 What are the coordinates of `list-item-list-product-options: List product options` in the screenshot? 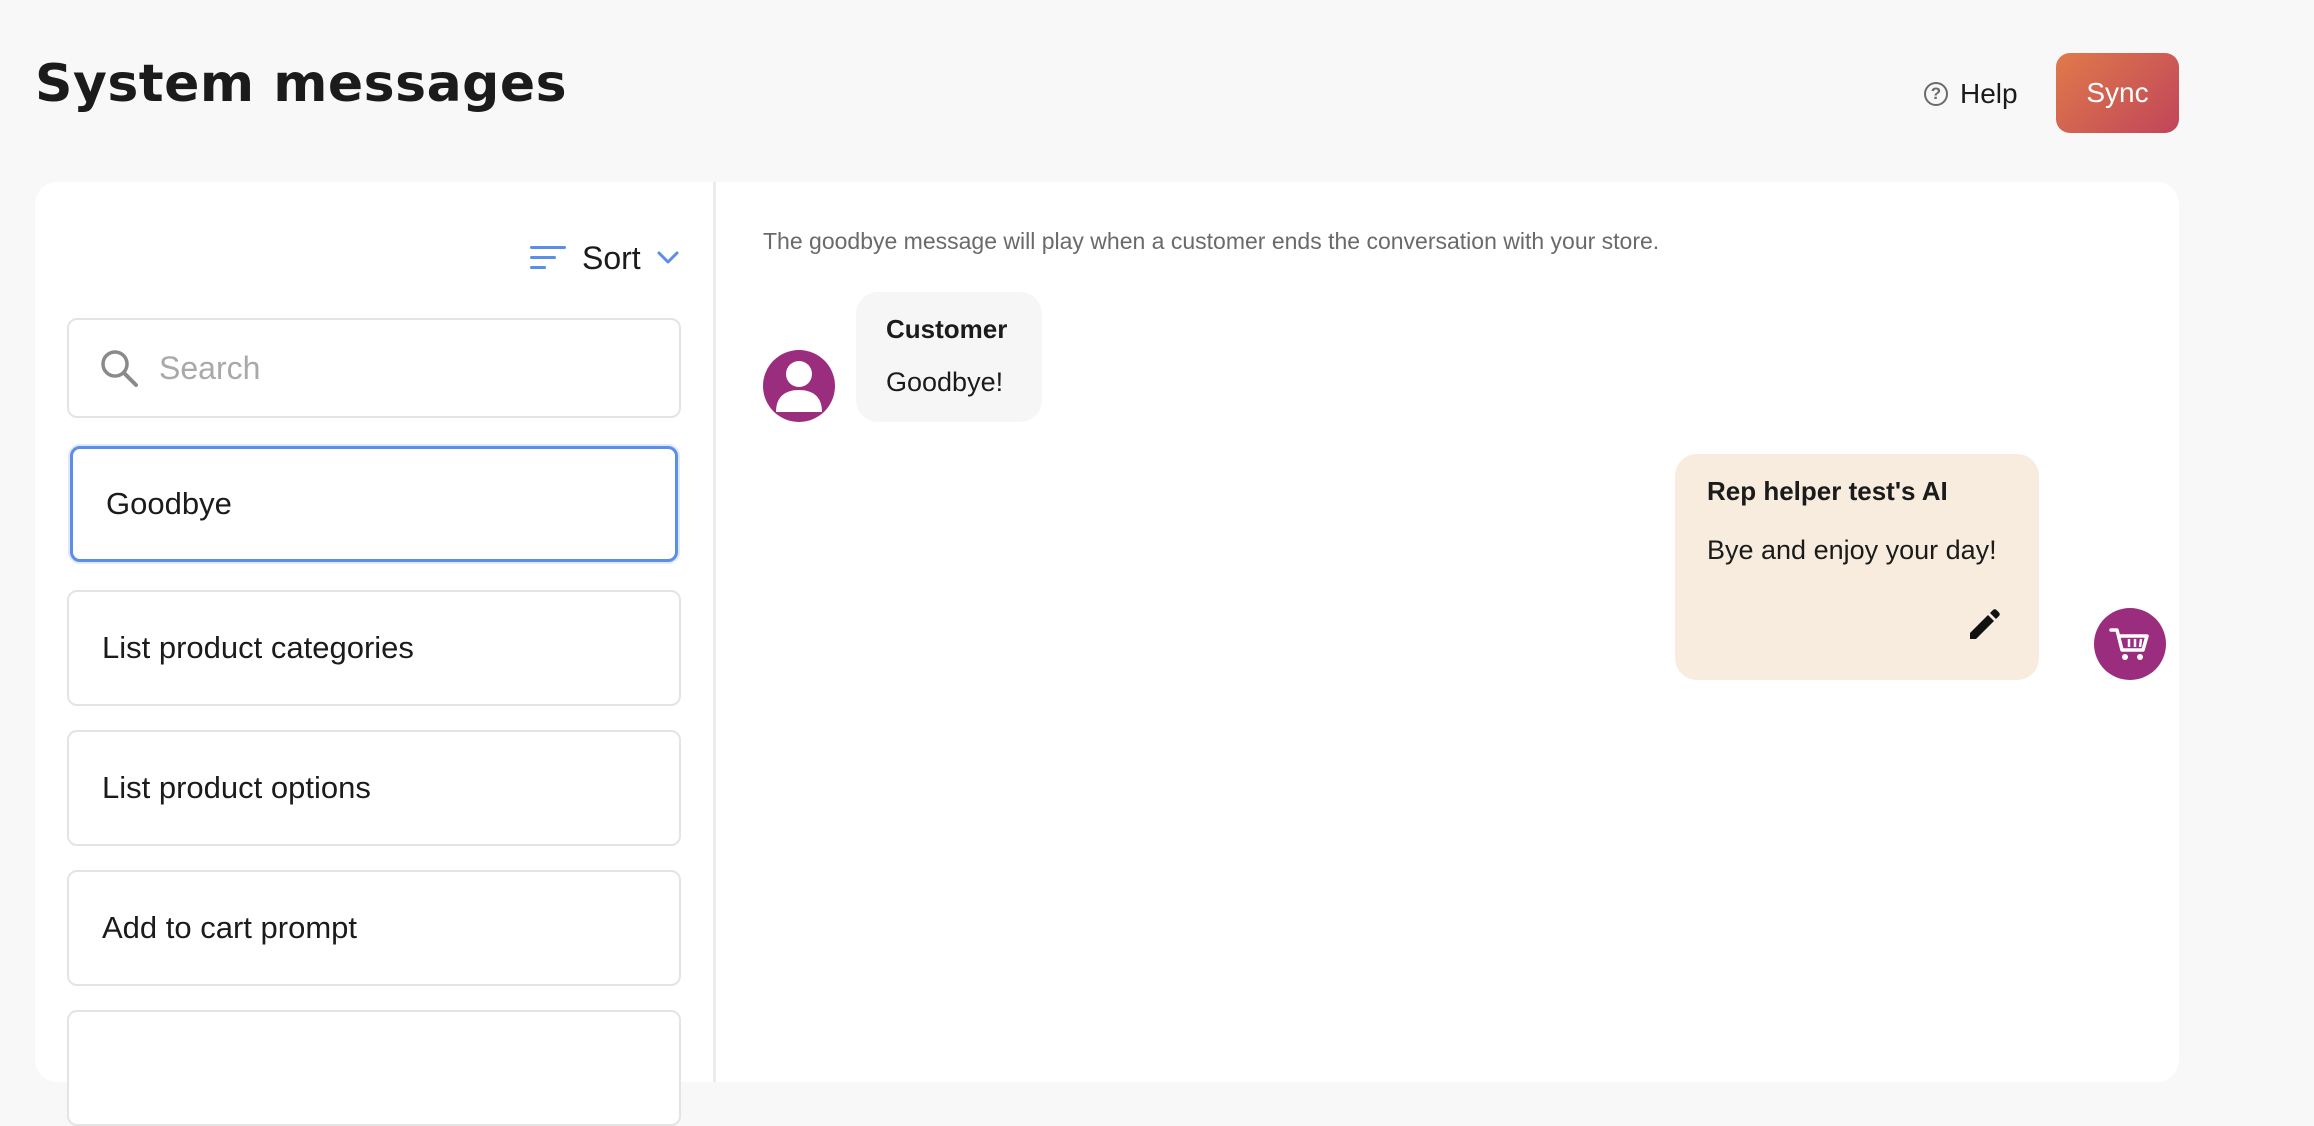 It's located at (374, 788).